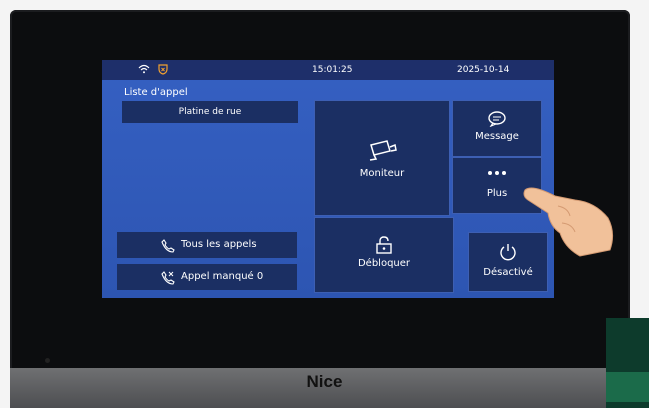 This screenshot has width=649, height=408. Describe the element at coordinates (382, 173) in the screenshot. I see `monitor-label: Moniteur` at that location.